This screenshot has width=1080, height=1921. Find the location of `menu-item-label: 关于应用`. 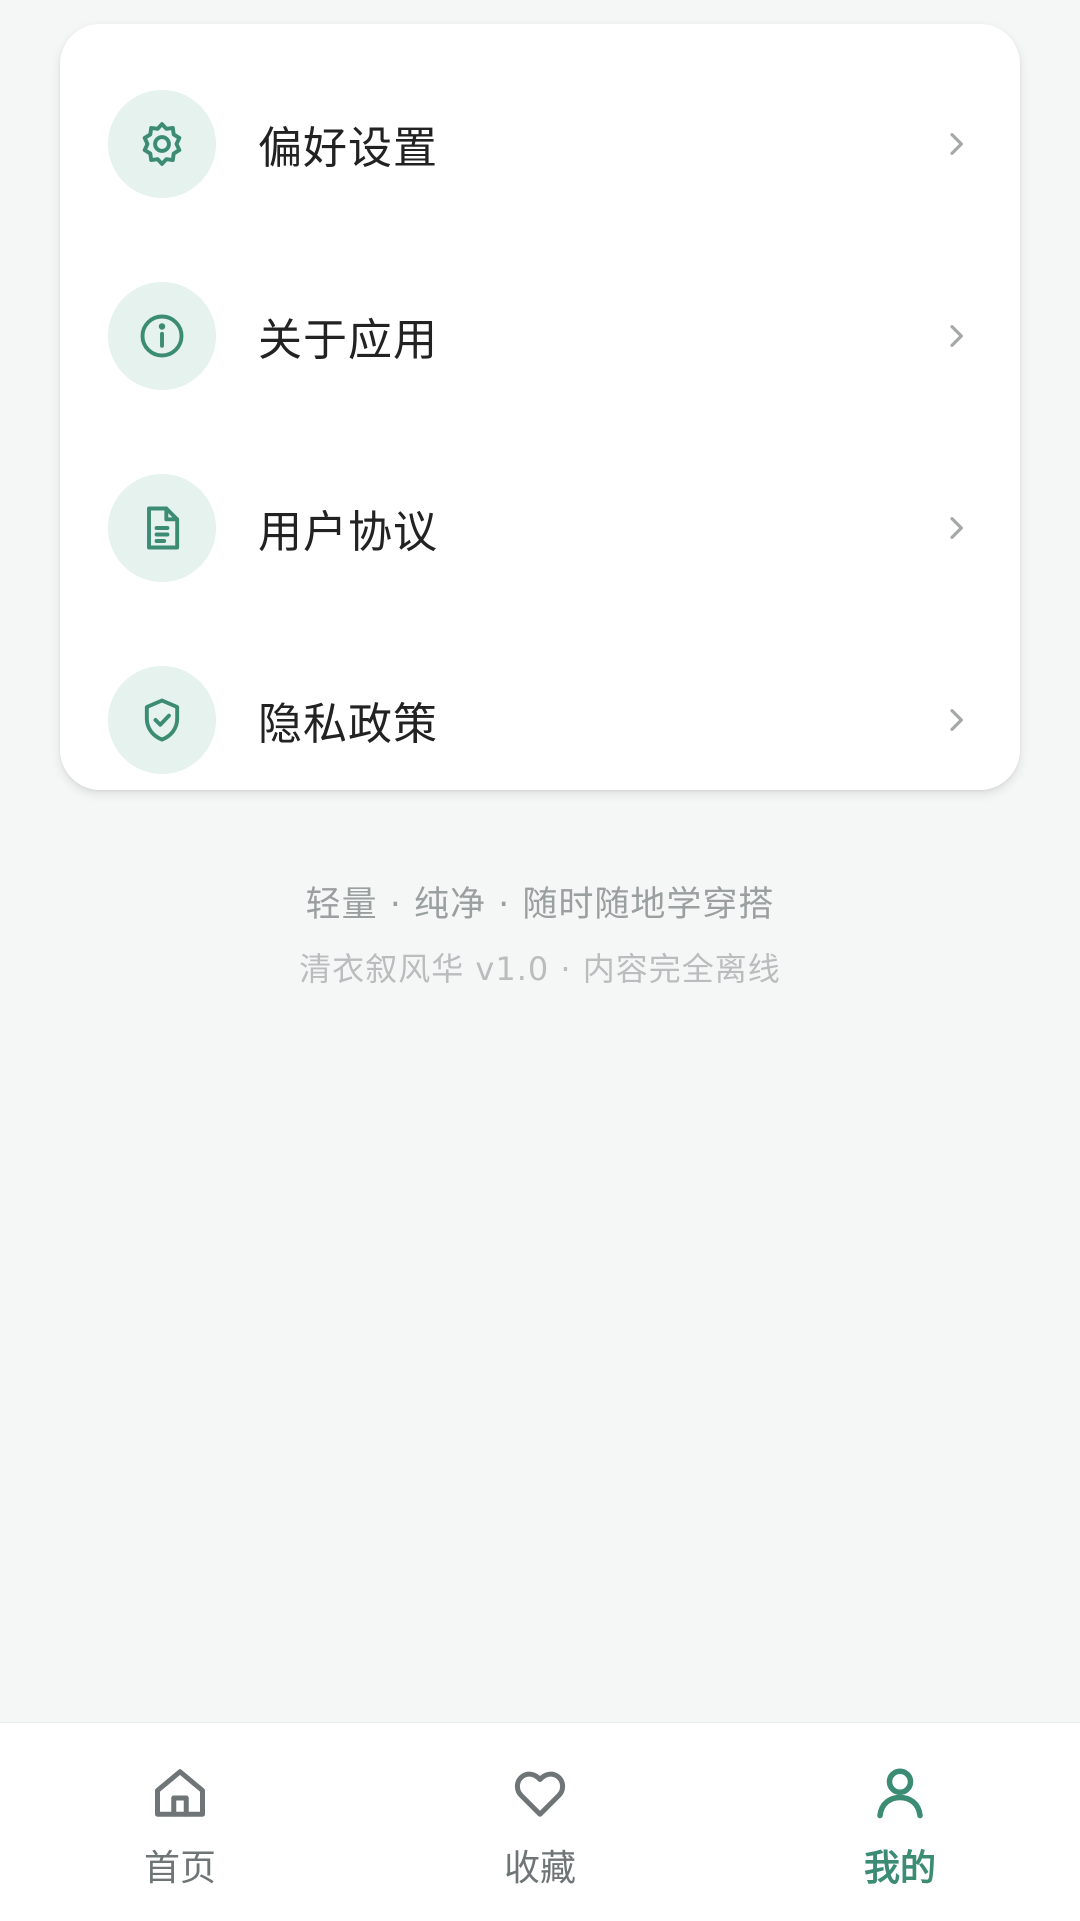

menu-item-label: 关于应用 is located at coordinates (348, 340).